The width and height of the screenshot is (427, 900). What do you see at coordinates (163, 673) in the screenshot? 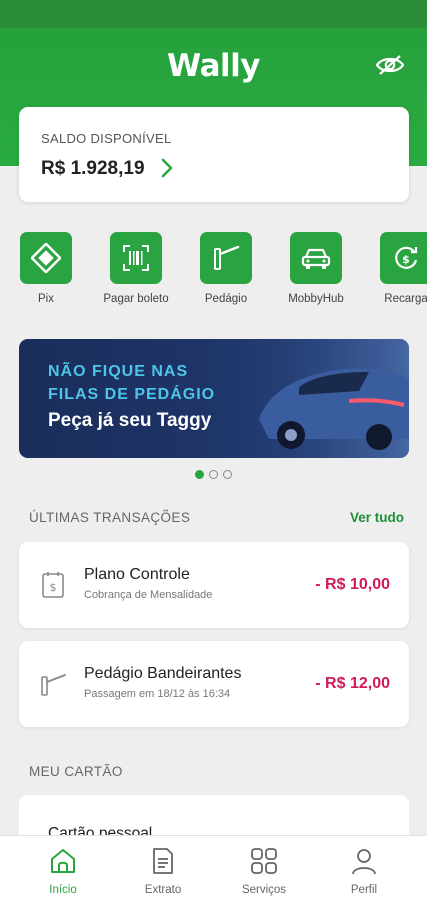
I see `transaction-title: Pedágio Bandeirantes` at bounding box center [163, 673].